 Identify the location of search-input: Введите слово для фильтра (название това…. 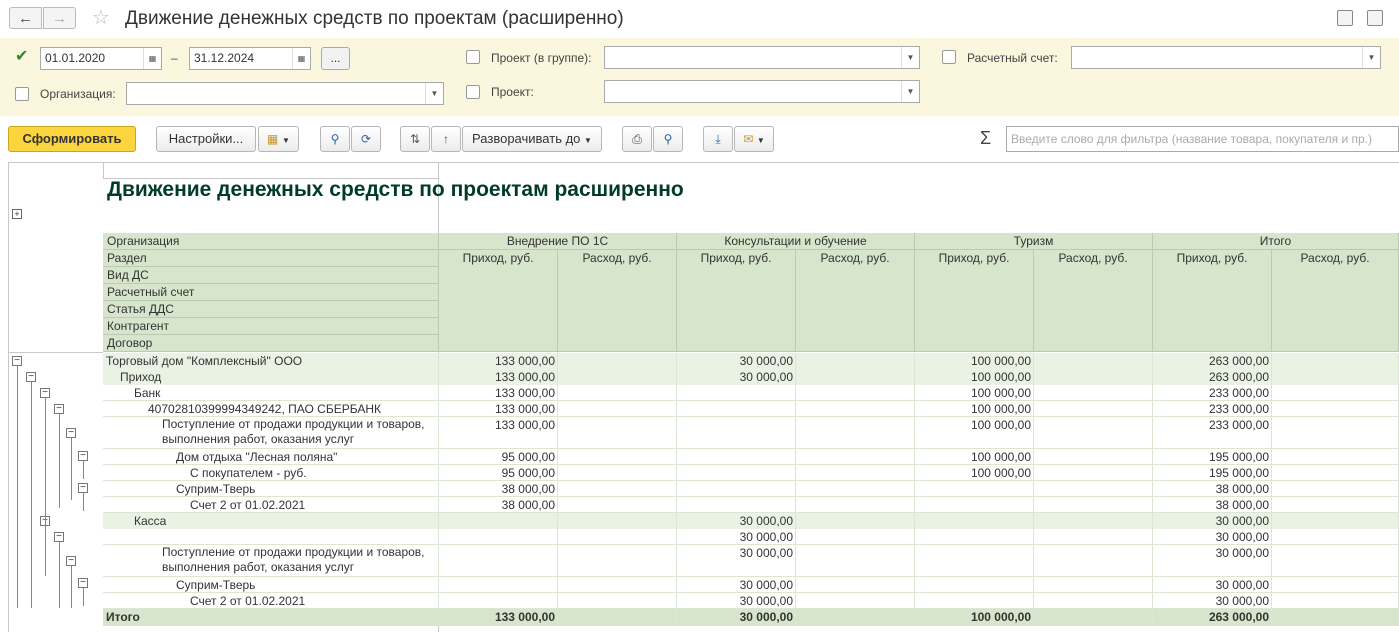
(1202, 139).